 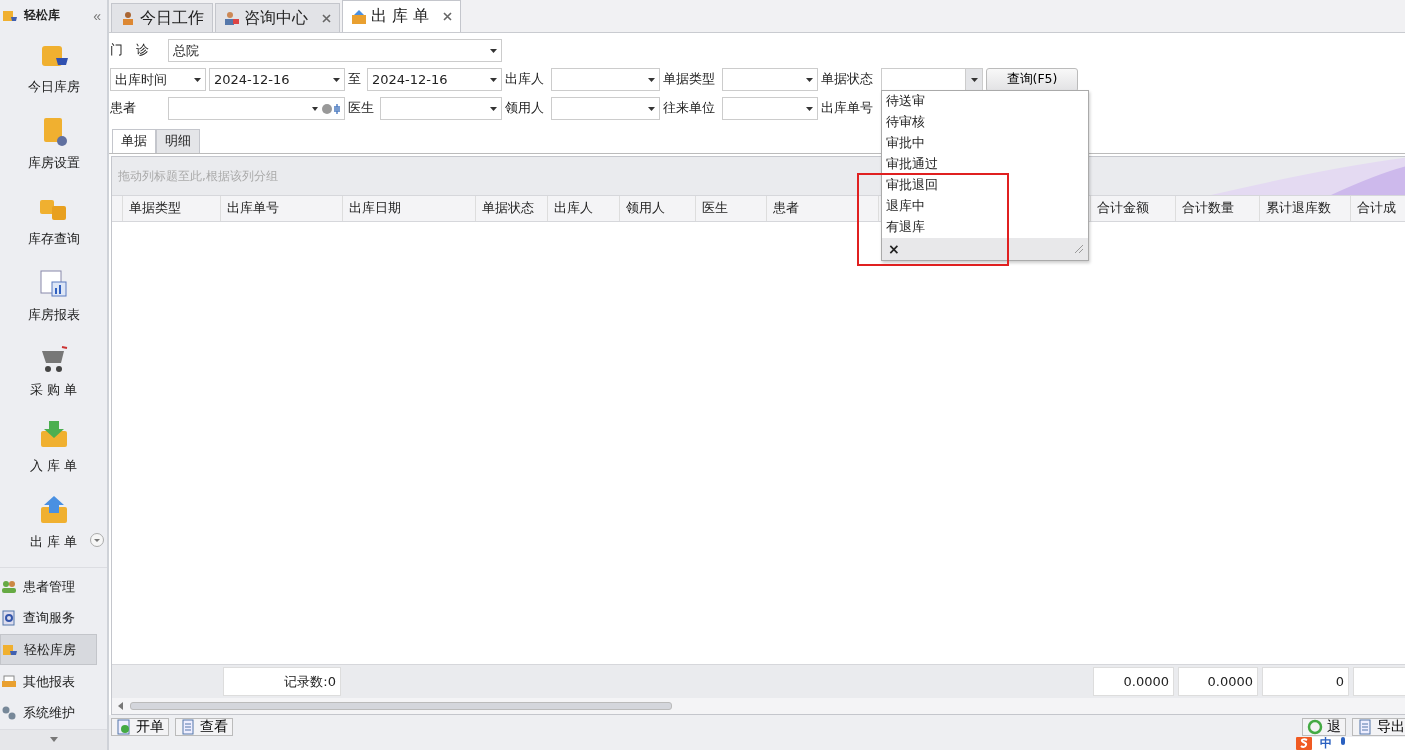 I want to click on toolbar-button: 导出, so click(x=1378, y=727).